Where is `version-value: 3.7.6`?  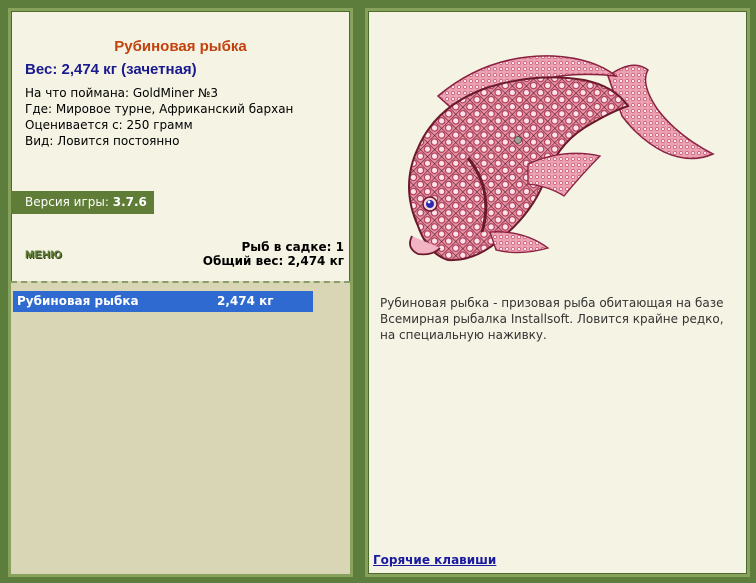
version-value: 3.7.6 is located at coordinates (129, 202).